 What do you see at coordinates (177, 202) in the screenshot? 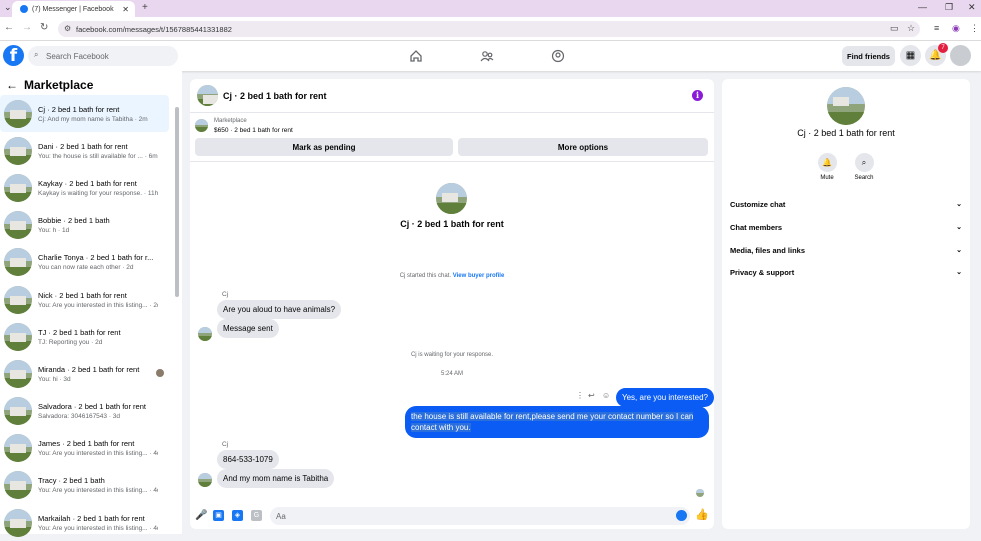
I see `scrollbar` at bounding box center [177, 202].